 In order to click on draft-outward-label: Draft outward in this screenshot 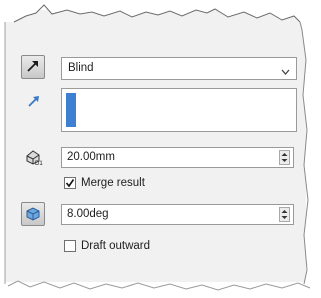, I will do `click(116, 246)`.